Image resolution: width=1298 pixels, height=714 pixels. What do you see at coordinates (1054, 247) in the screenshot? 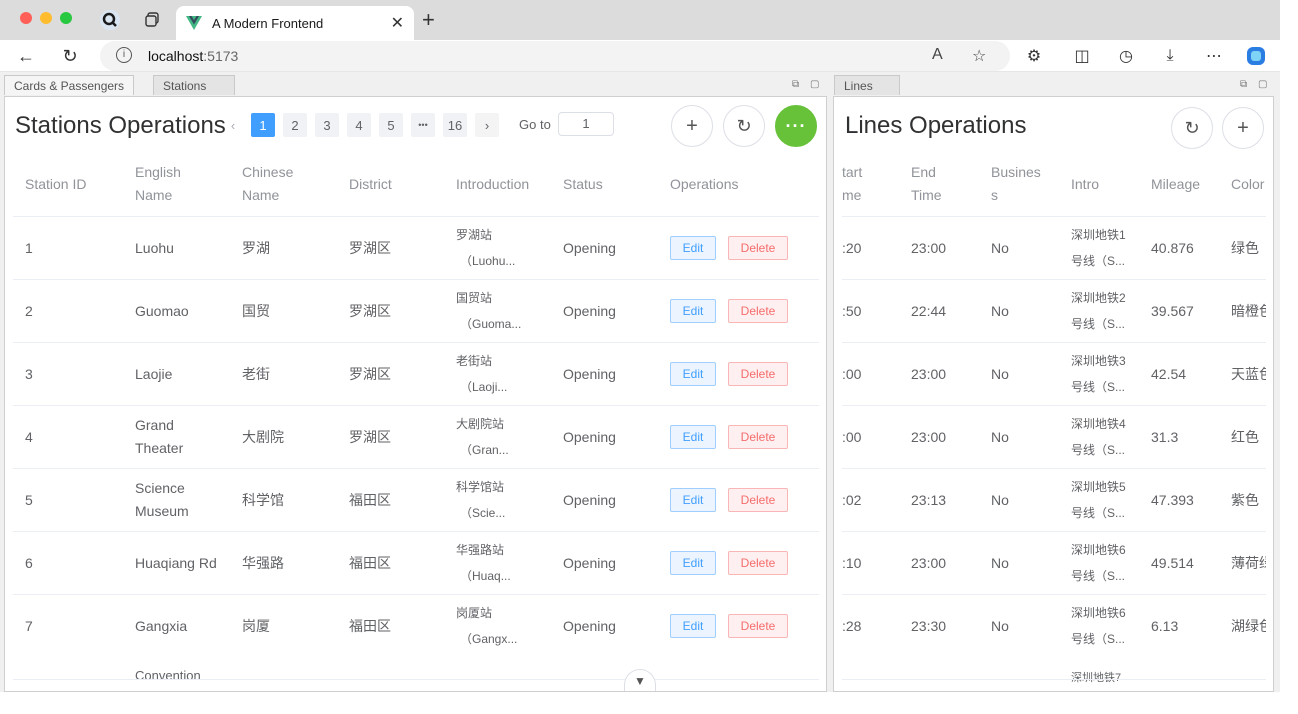
I see `table-row: :20 23:00 No 深圳地铁1 号线（S... 40.876 绿色` at bounding box center [1054, 247].